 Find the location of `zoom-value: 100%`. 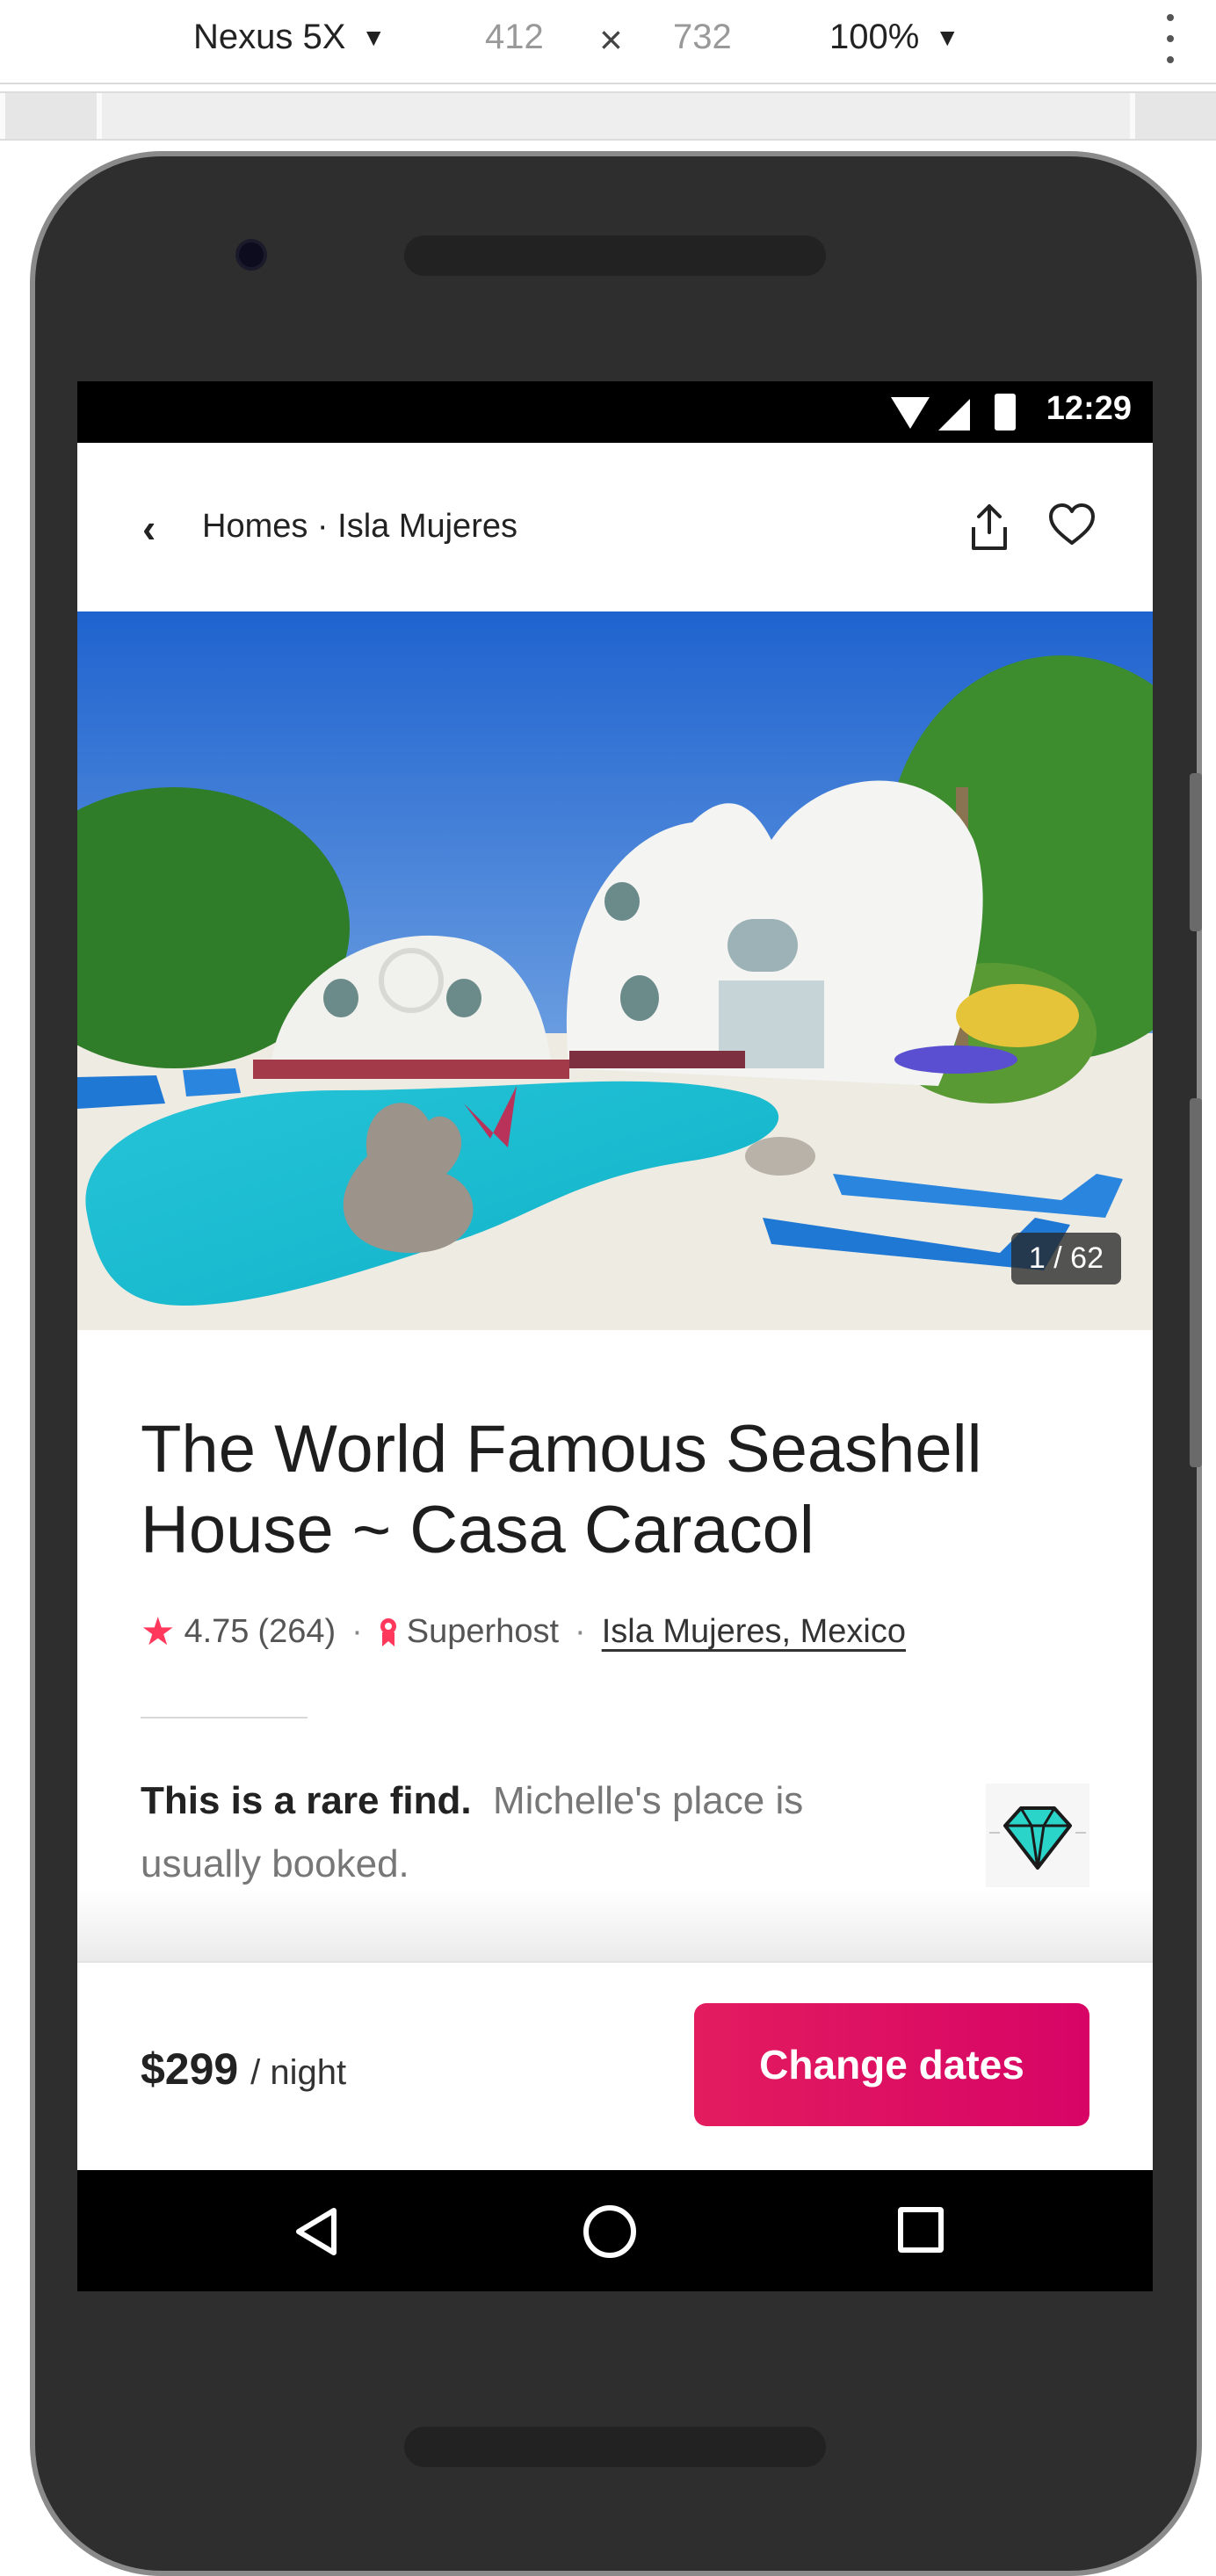

zoom-value: 100% is located at coordinates (874, 37).